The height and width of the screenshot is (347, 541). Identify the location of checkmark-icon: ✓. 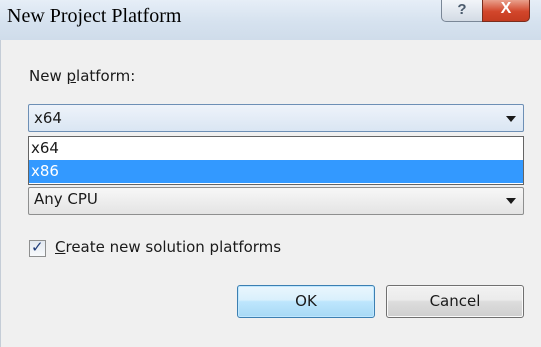
(37, 247).